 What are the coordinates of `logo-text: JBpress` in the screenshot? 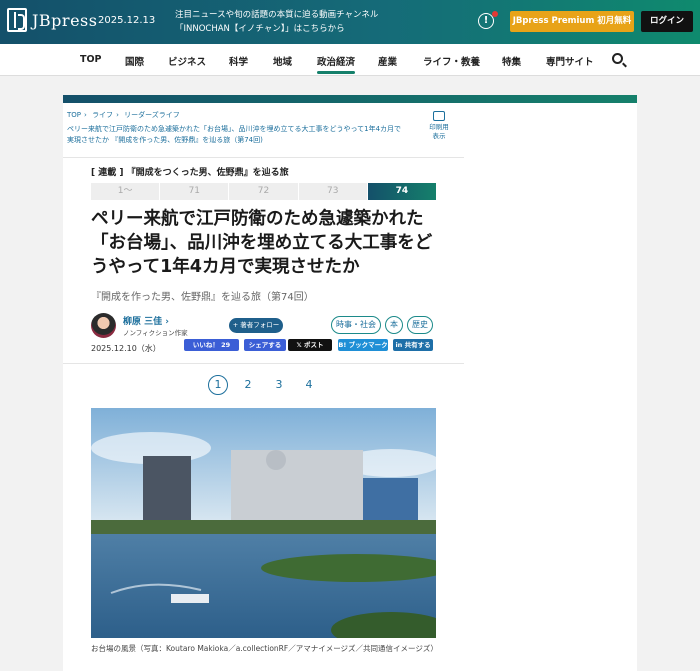 It's located at (65, 20).